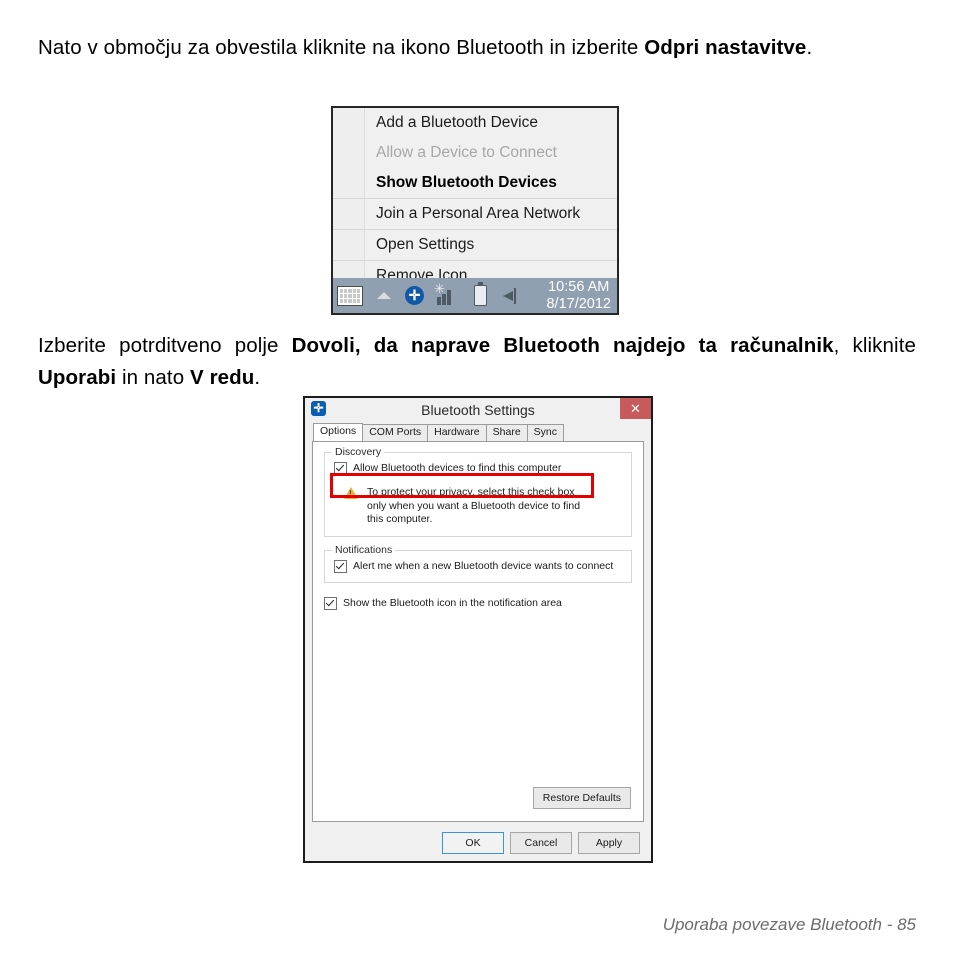 This screenshot has height=954, width=954. Describe the element at coordinates (789, 924) in the screenshot. I see `page-footer: Uporaba povezave Bluetooth - 85` at that location.